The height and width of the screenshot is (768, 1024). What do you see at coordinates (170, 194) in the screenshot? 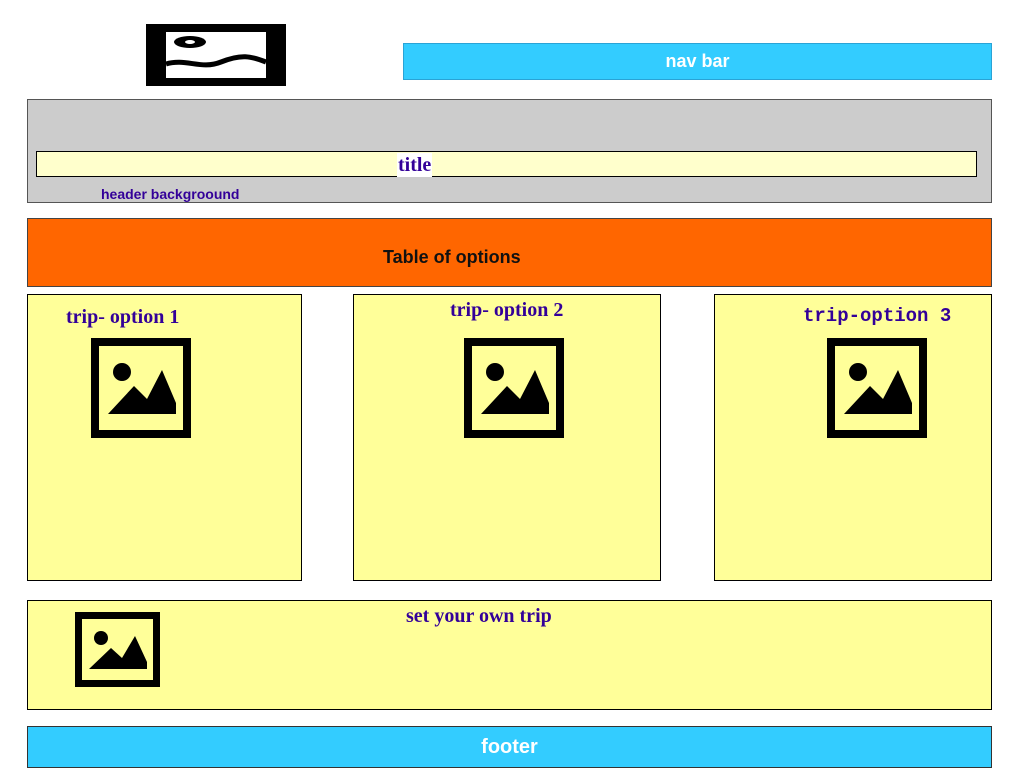
I see `header-background-label: header backgroound` at bounding box center [170, 194].